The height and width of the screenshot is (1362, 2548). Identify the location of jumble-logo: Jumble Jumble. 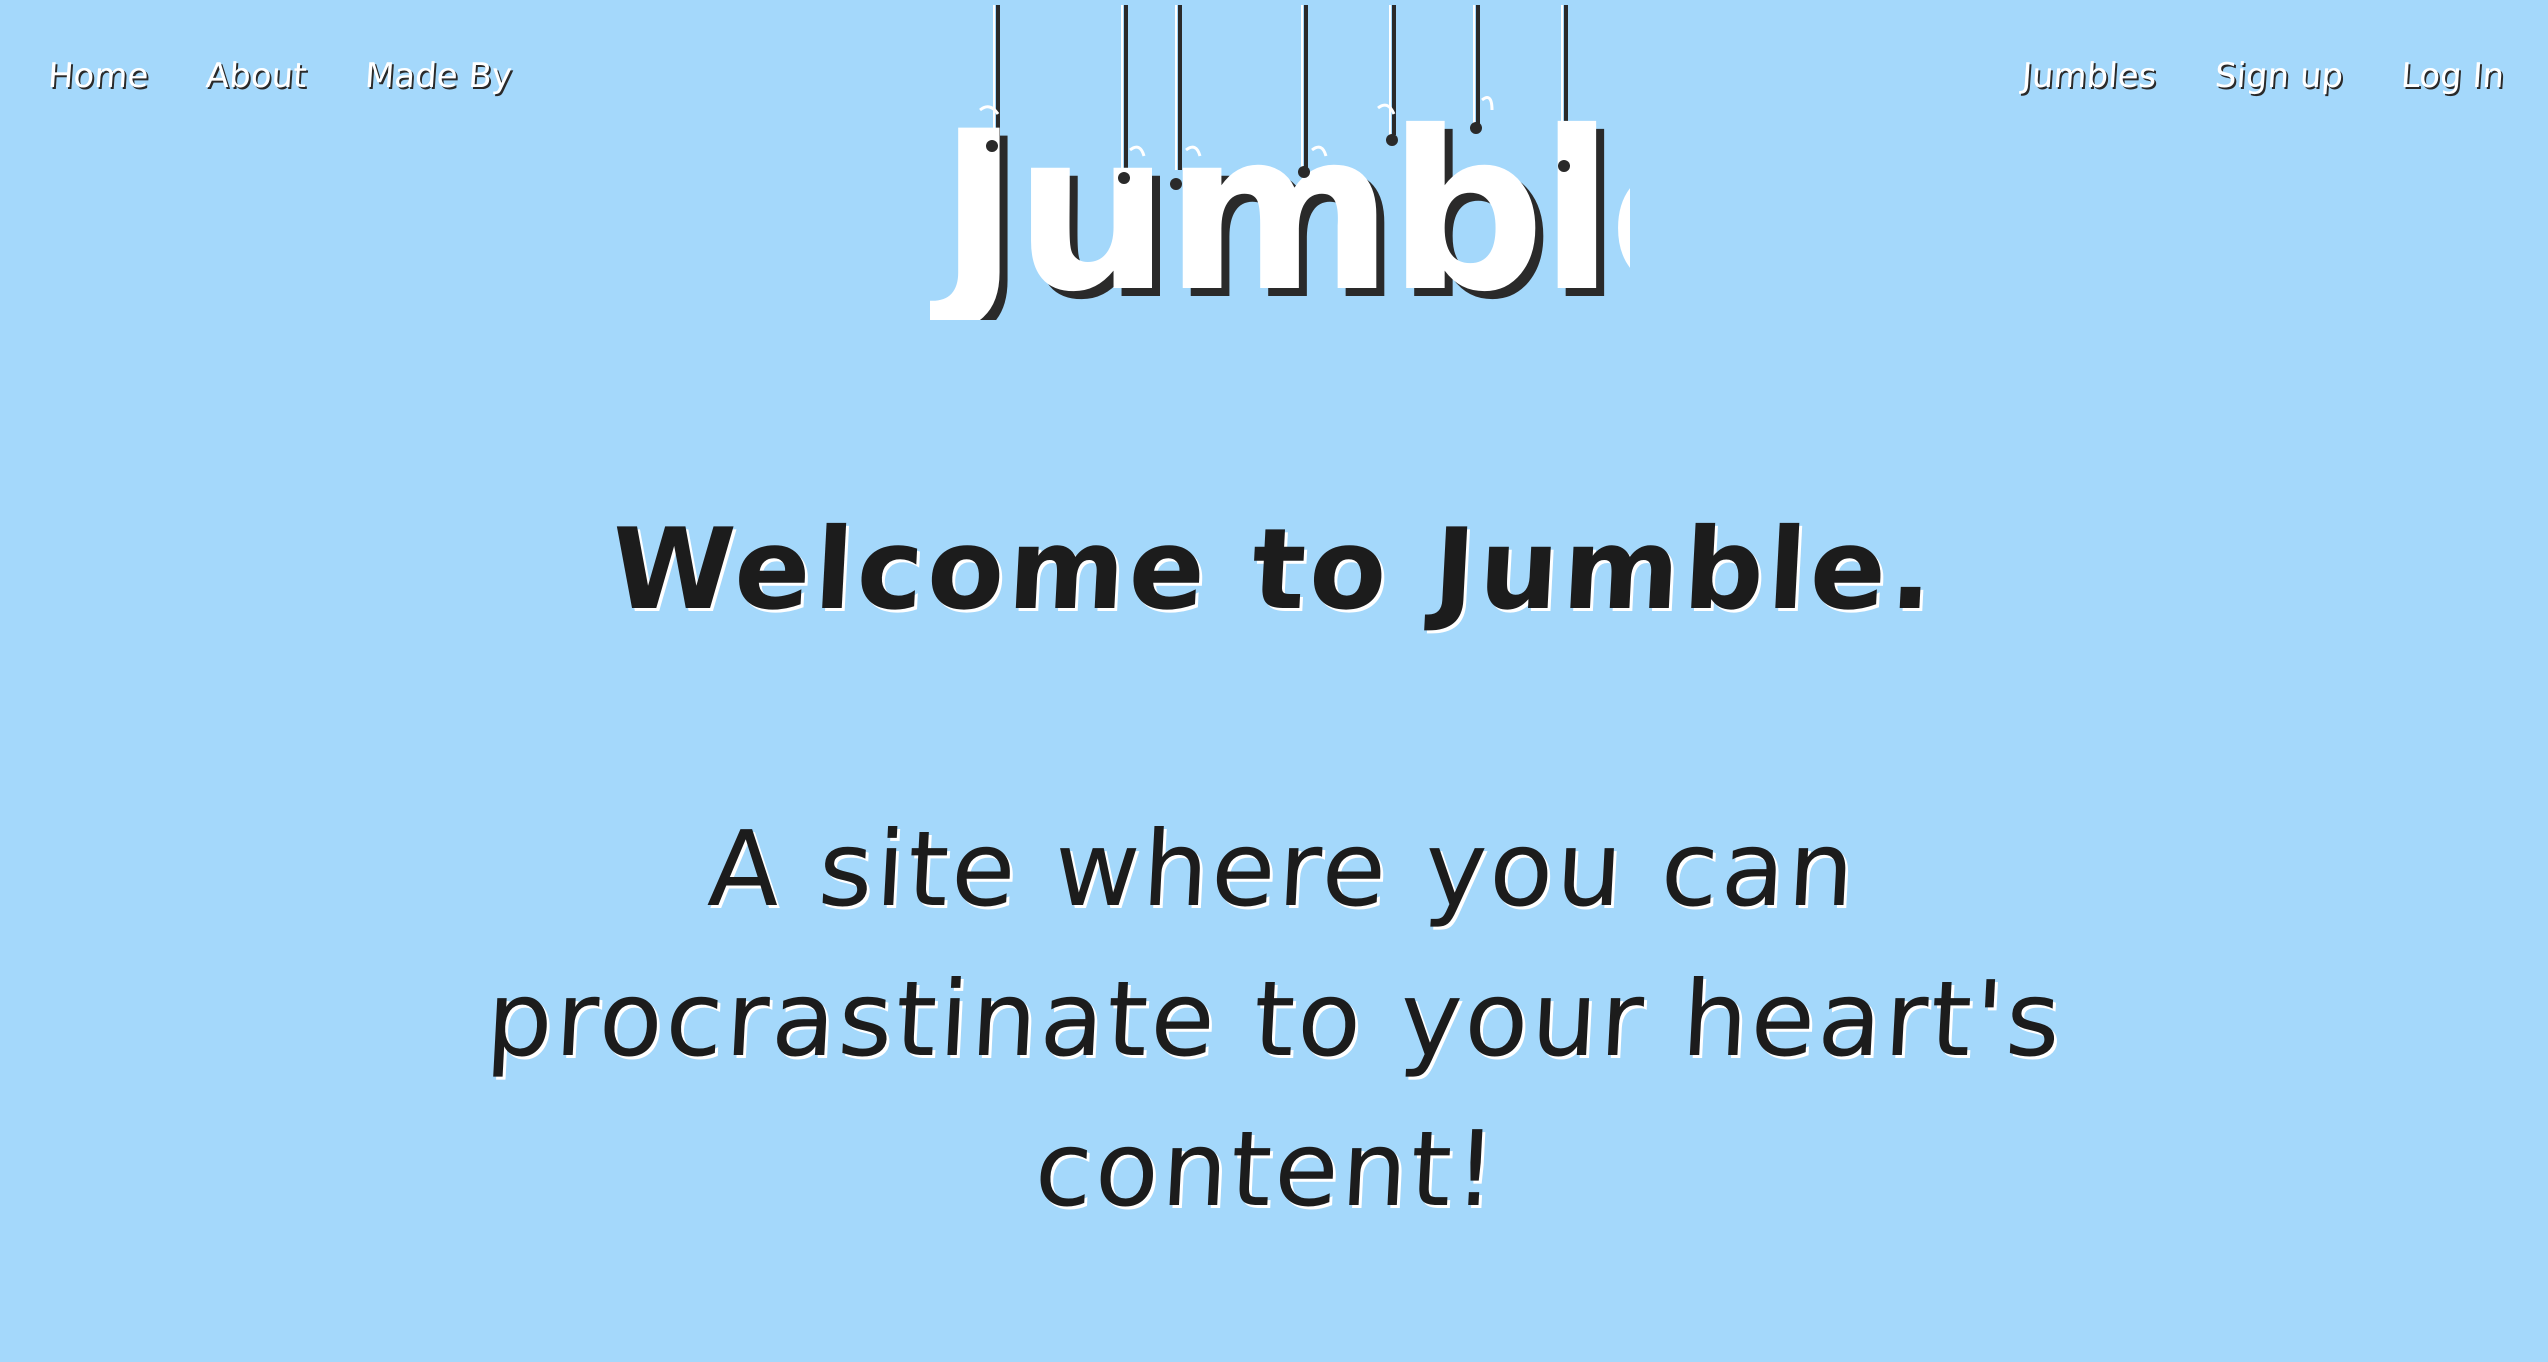
(1280, 160).